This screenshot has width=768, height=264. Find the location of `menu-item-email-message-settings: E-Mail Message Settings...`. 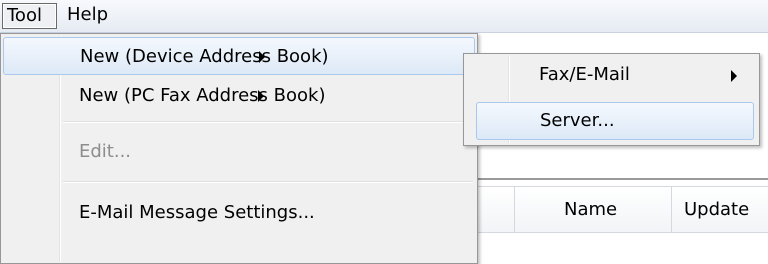

menu-item-email-message-settings: E-Mail Message Settings... is located at coordinates (239, 213).